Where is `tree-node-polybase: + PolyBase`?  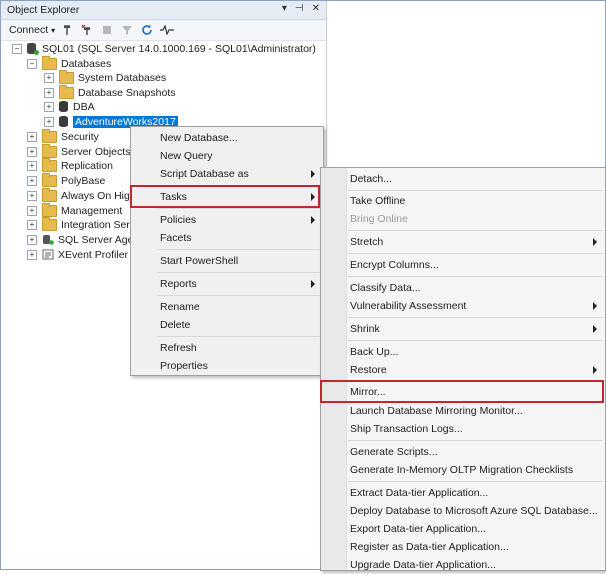 tree-node-polybase: + PolyBase is located at coordinates (66, 180).